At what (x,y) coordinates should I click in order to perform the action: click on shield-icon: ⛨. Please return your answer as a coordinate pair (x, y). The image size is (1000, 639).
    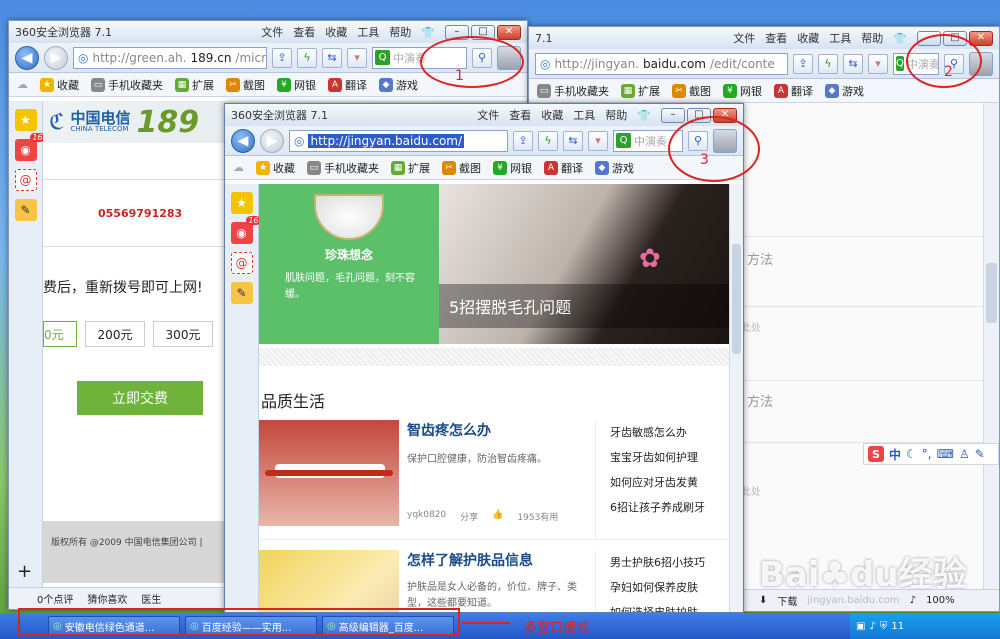
    Looking at the image, I should click on (884, 626).